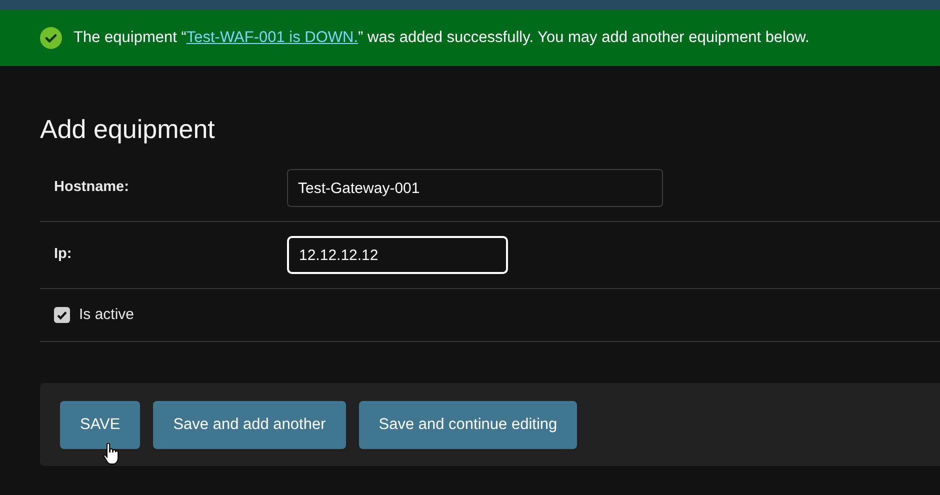  I want to click on success-icon, so click(51, 38).